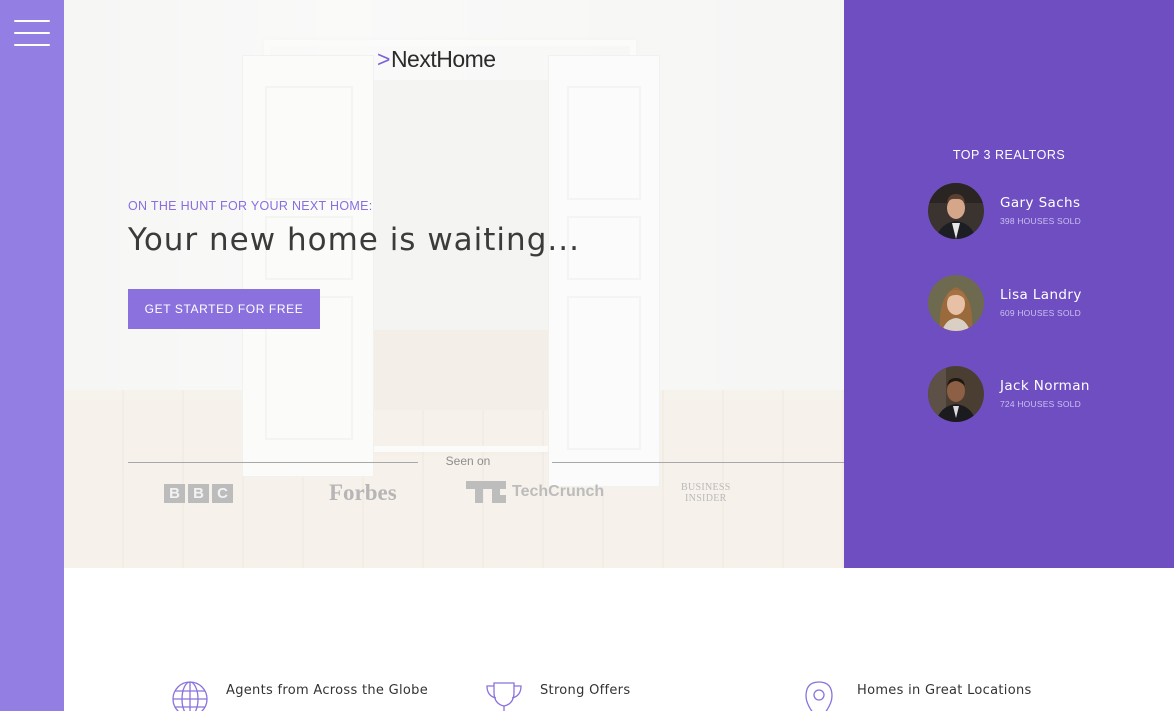  Describe the element at coordinates (1045, 386) in the screenshot. I see `realtor-name: Jack Norman` at that location.